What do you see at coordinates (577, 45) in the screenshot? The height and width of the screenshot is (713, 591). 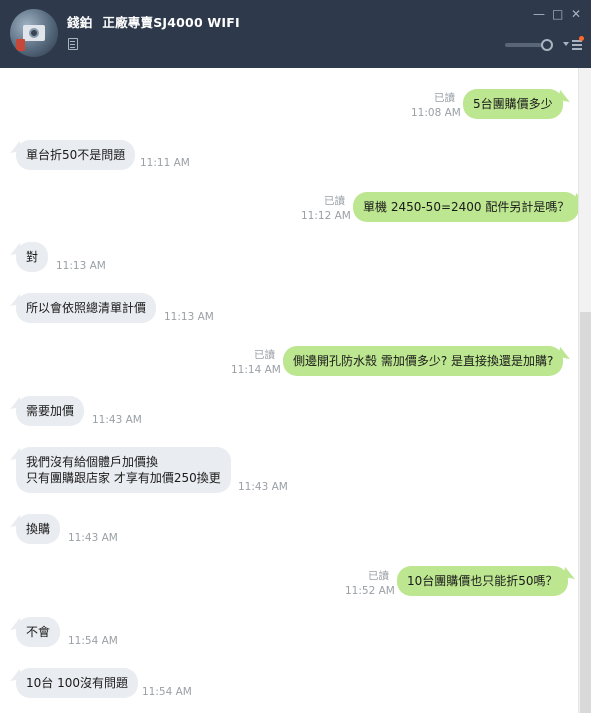 I see `menu-icon` at bounding box center [577, 45].